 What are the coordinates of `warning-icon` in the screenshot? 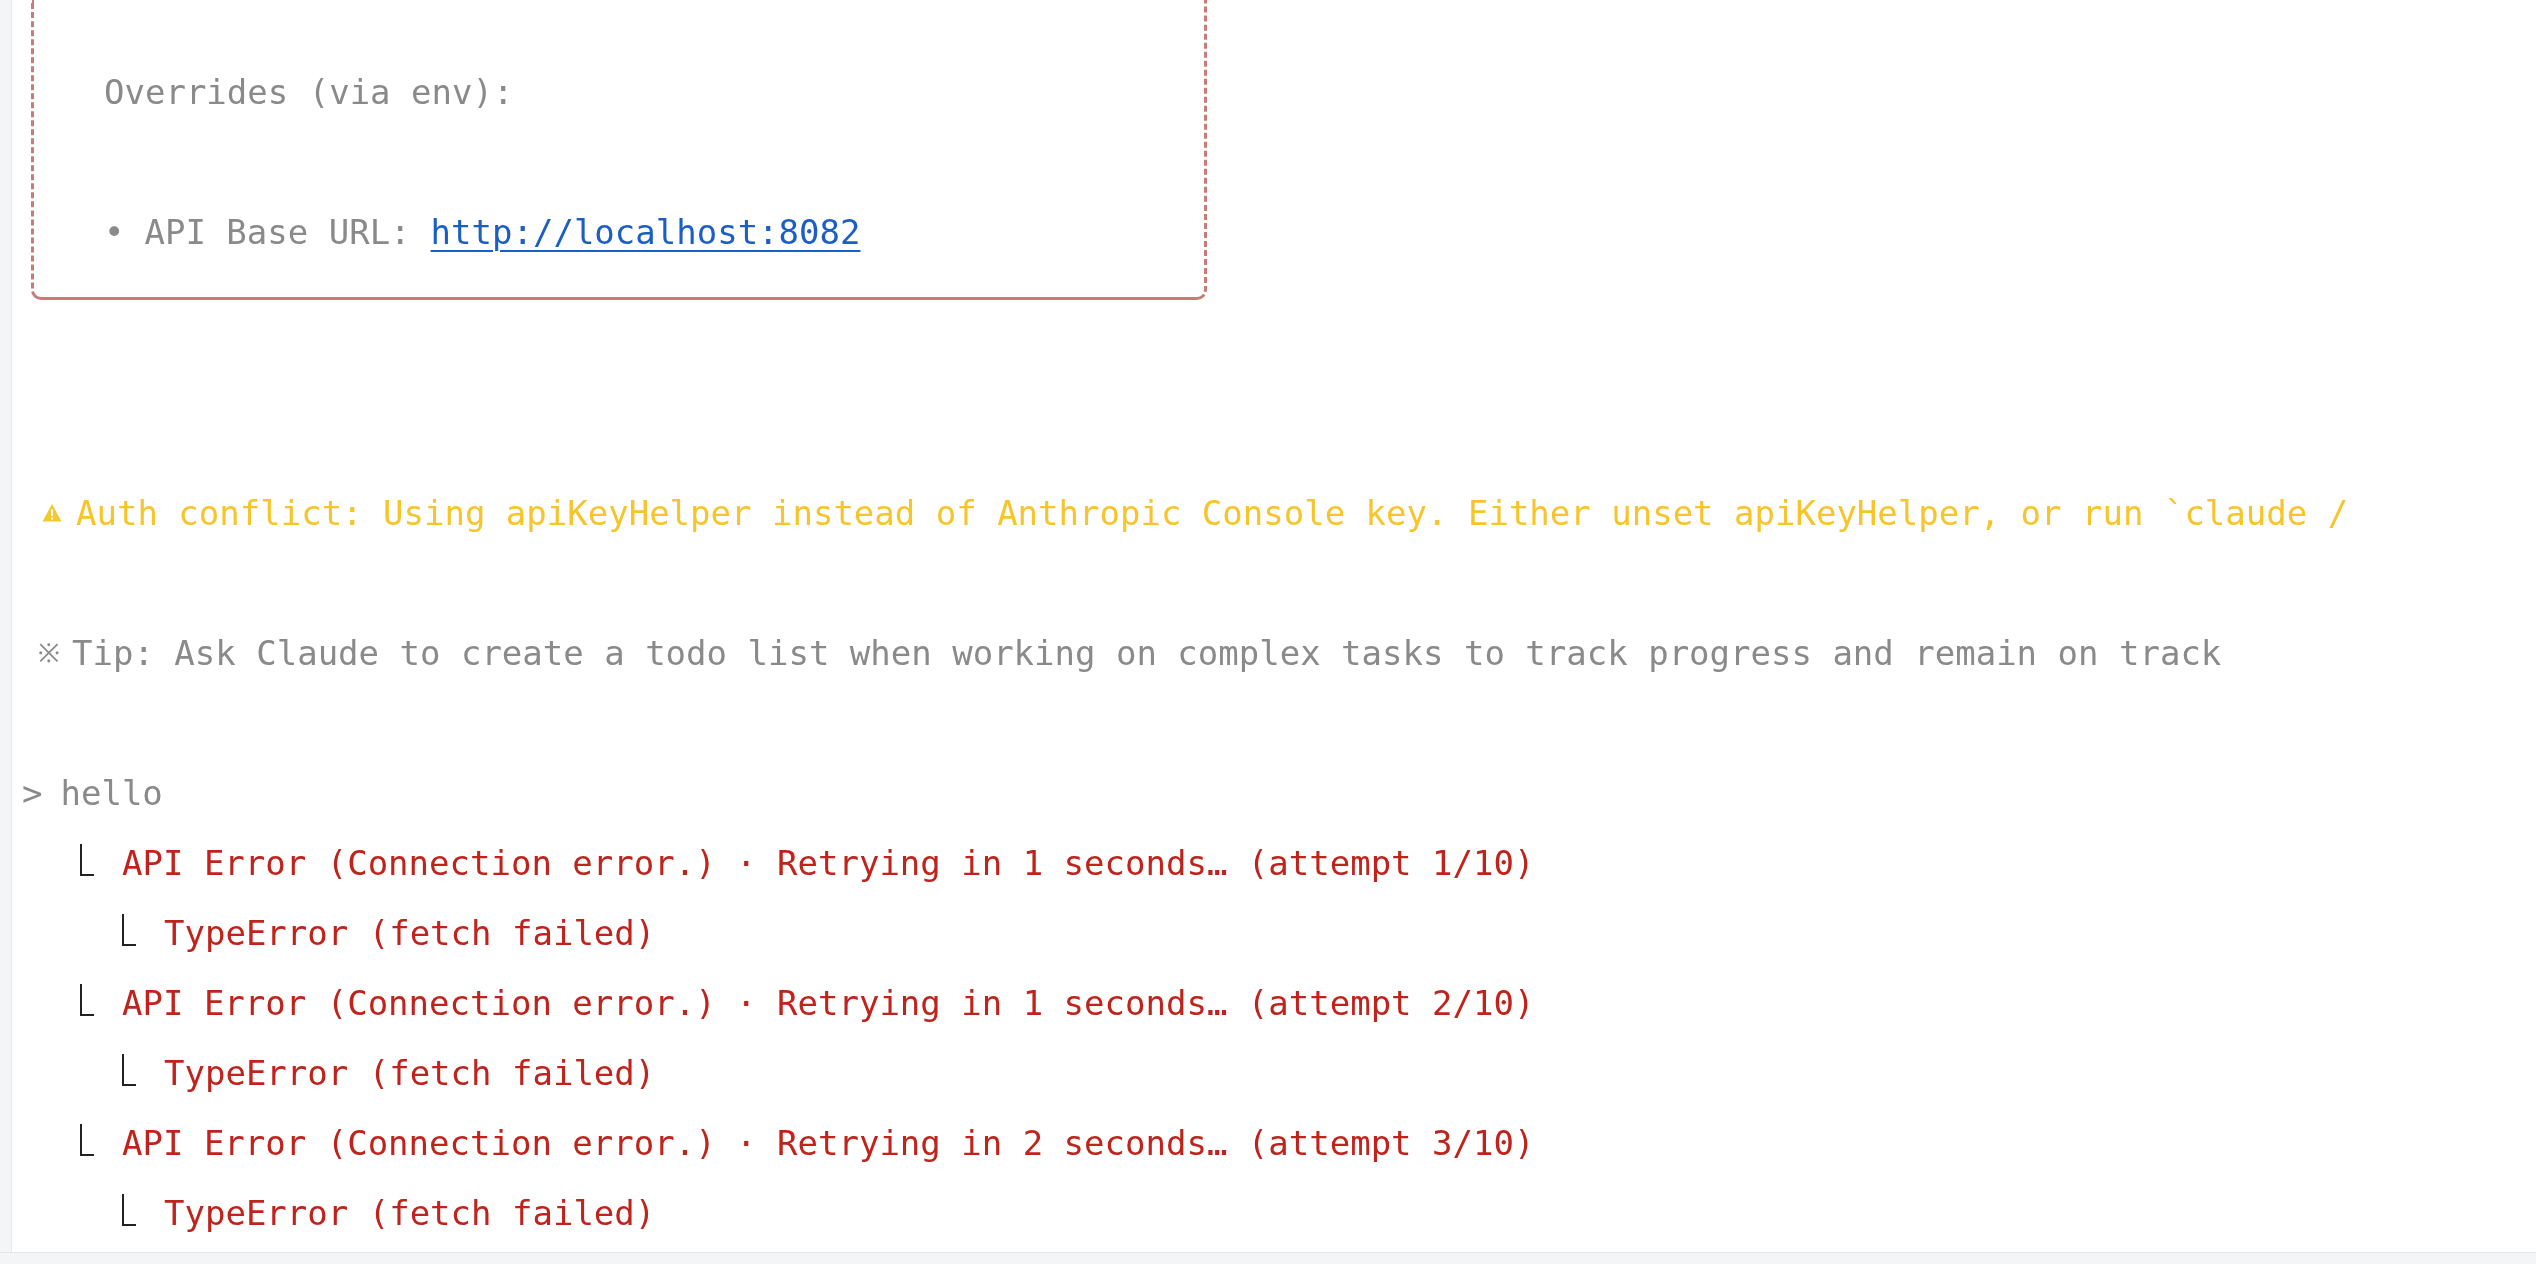 It's located at (52, 513).